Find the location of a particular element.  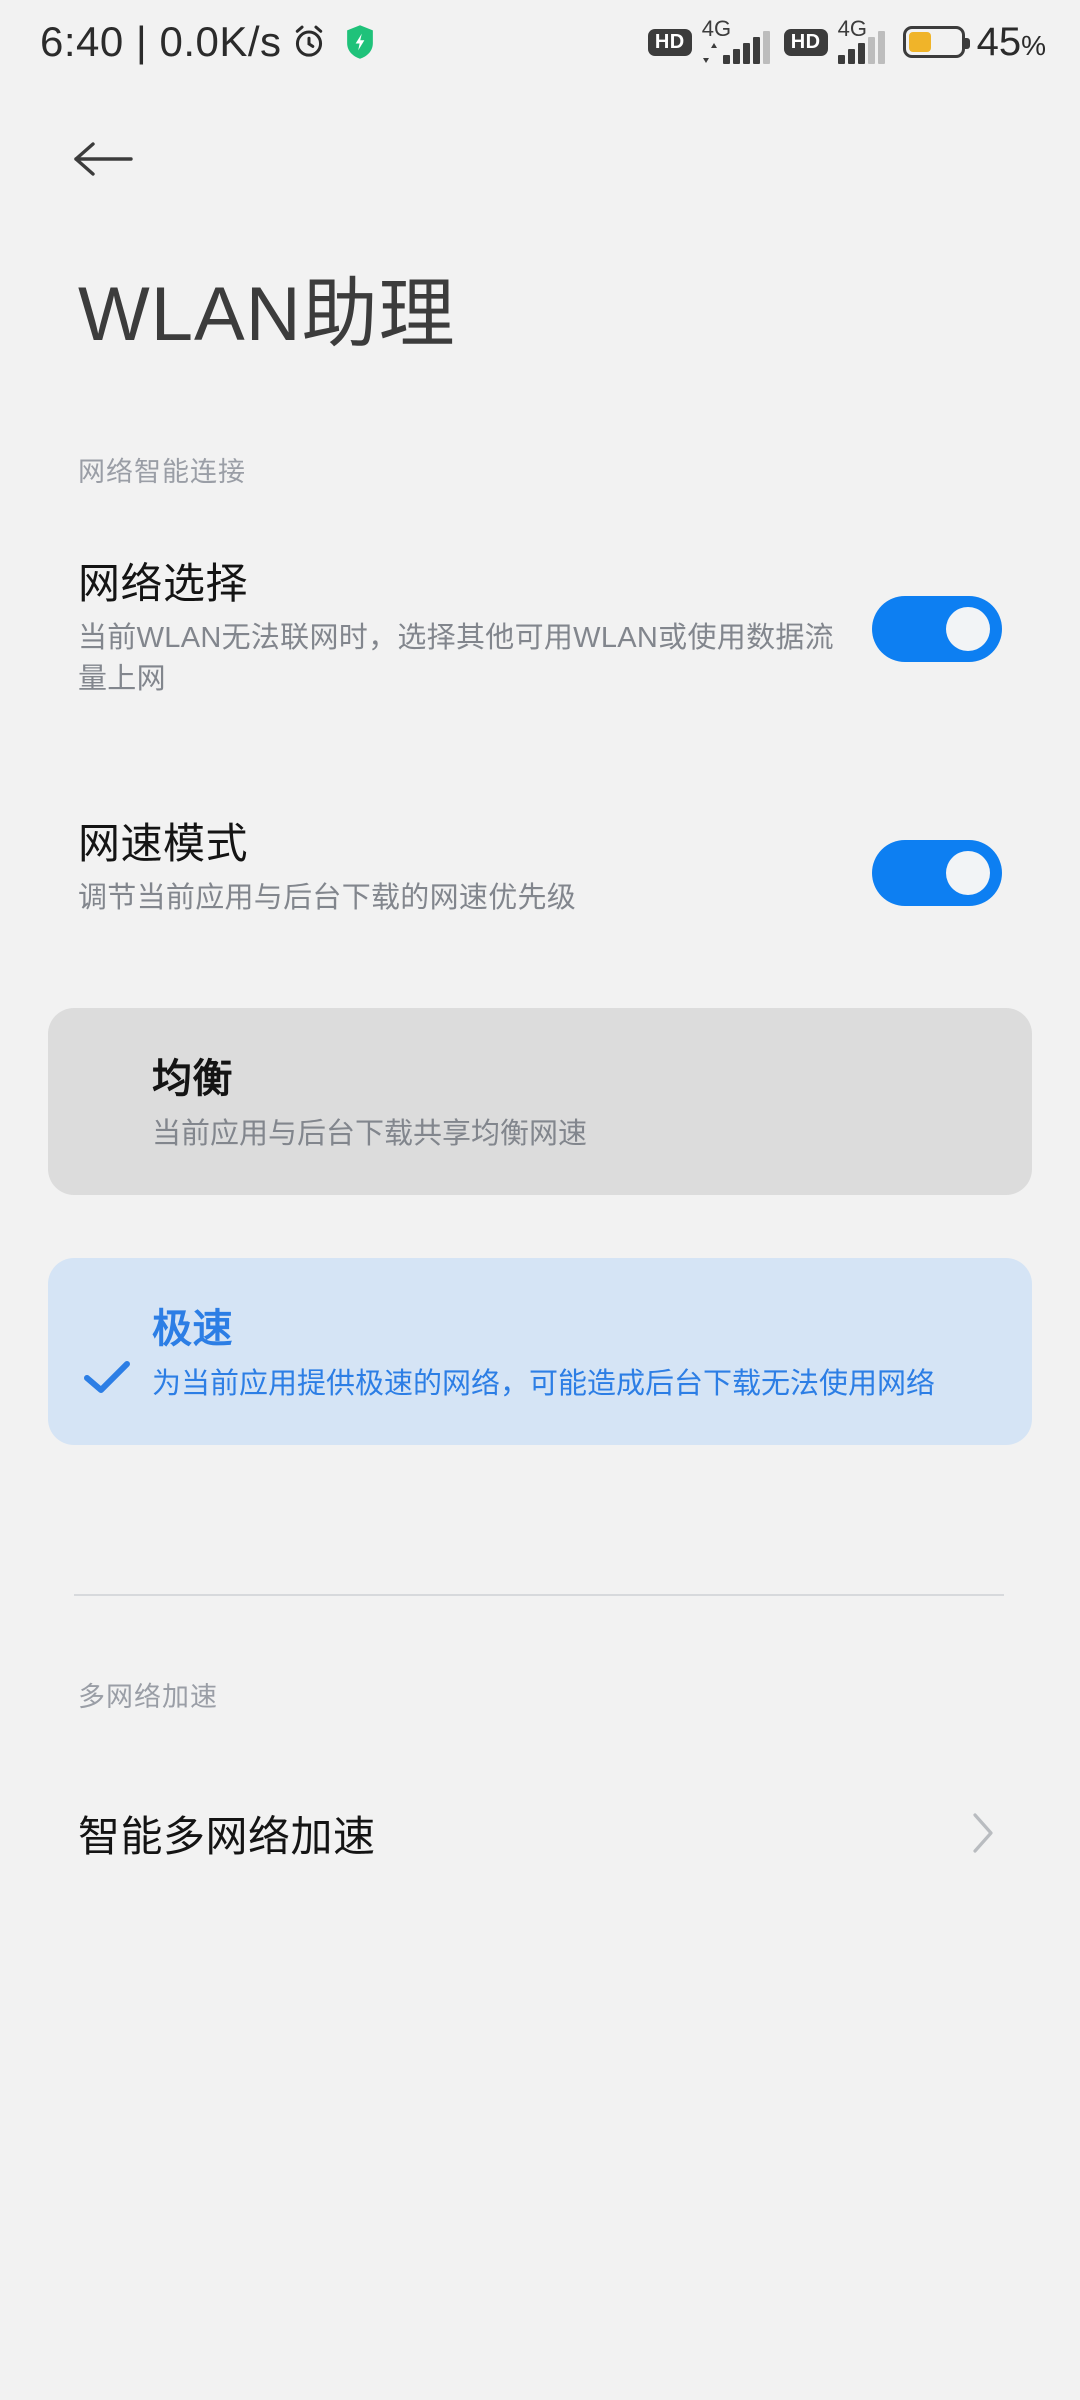

option-card-content: 极速 为当前应用提供极速的网络，可能造成后台下载无法使用网络 is located at coordinates (540, 1351).